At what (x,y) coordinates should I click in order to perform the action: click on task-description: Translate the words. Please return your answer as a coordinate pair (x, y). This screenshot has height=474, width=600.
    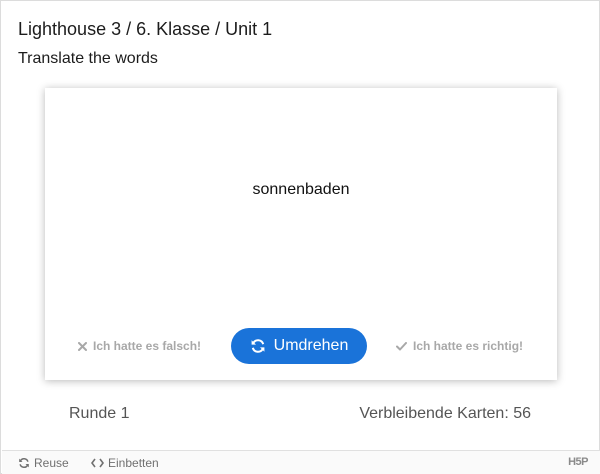
    Looking at the image, I should click on (88, 58).